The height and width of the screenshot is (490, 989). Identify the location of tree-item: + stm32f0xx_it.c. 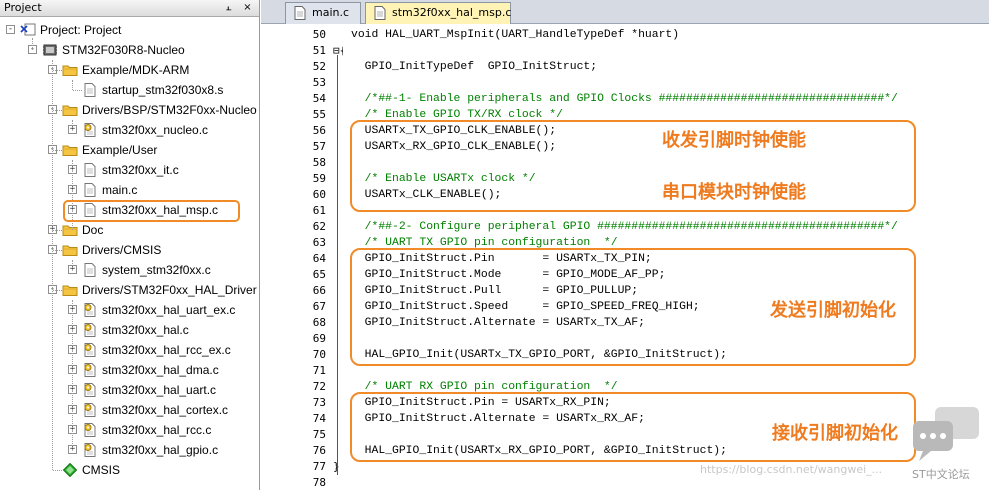
(129, 170).